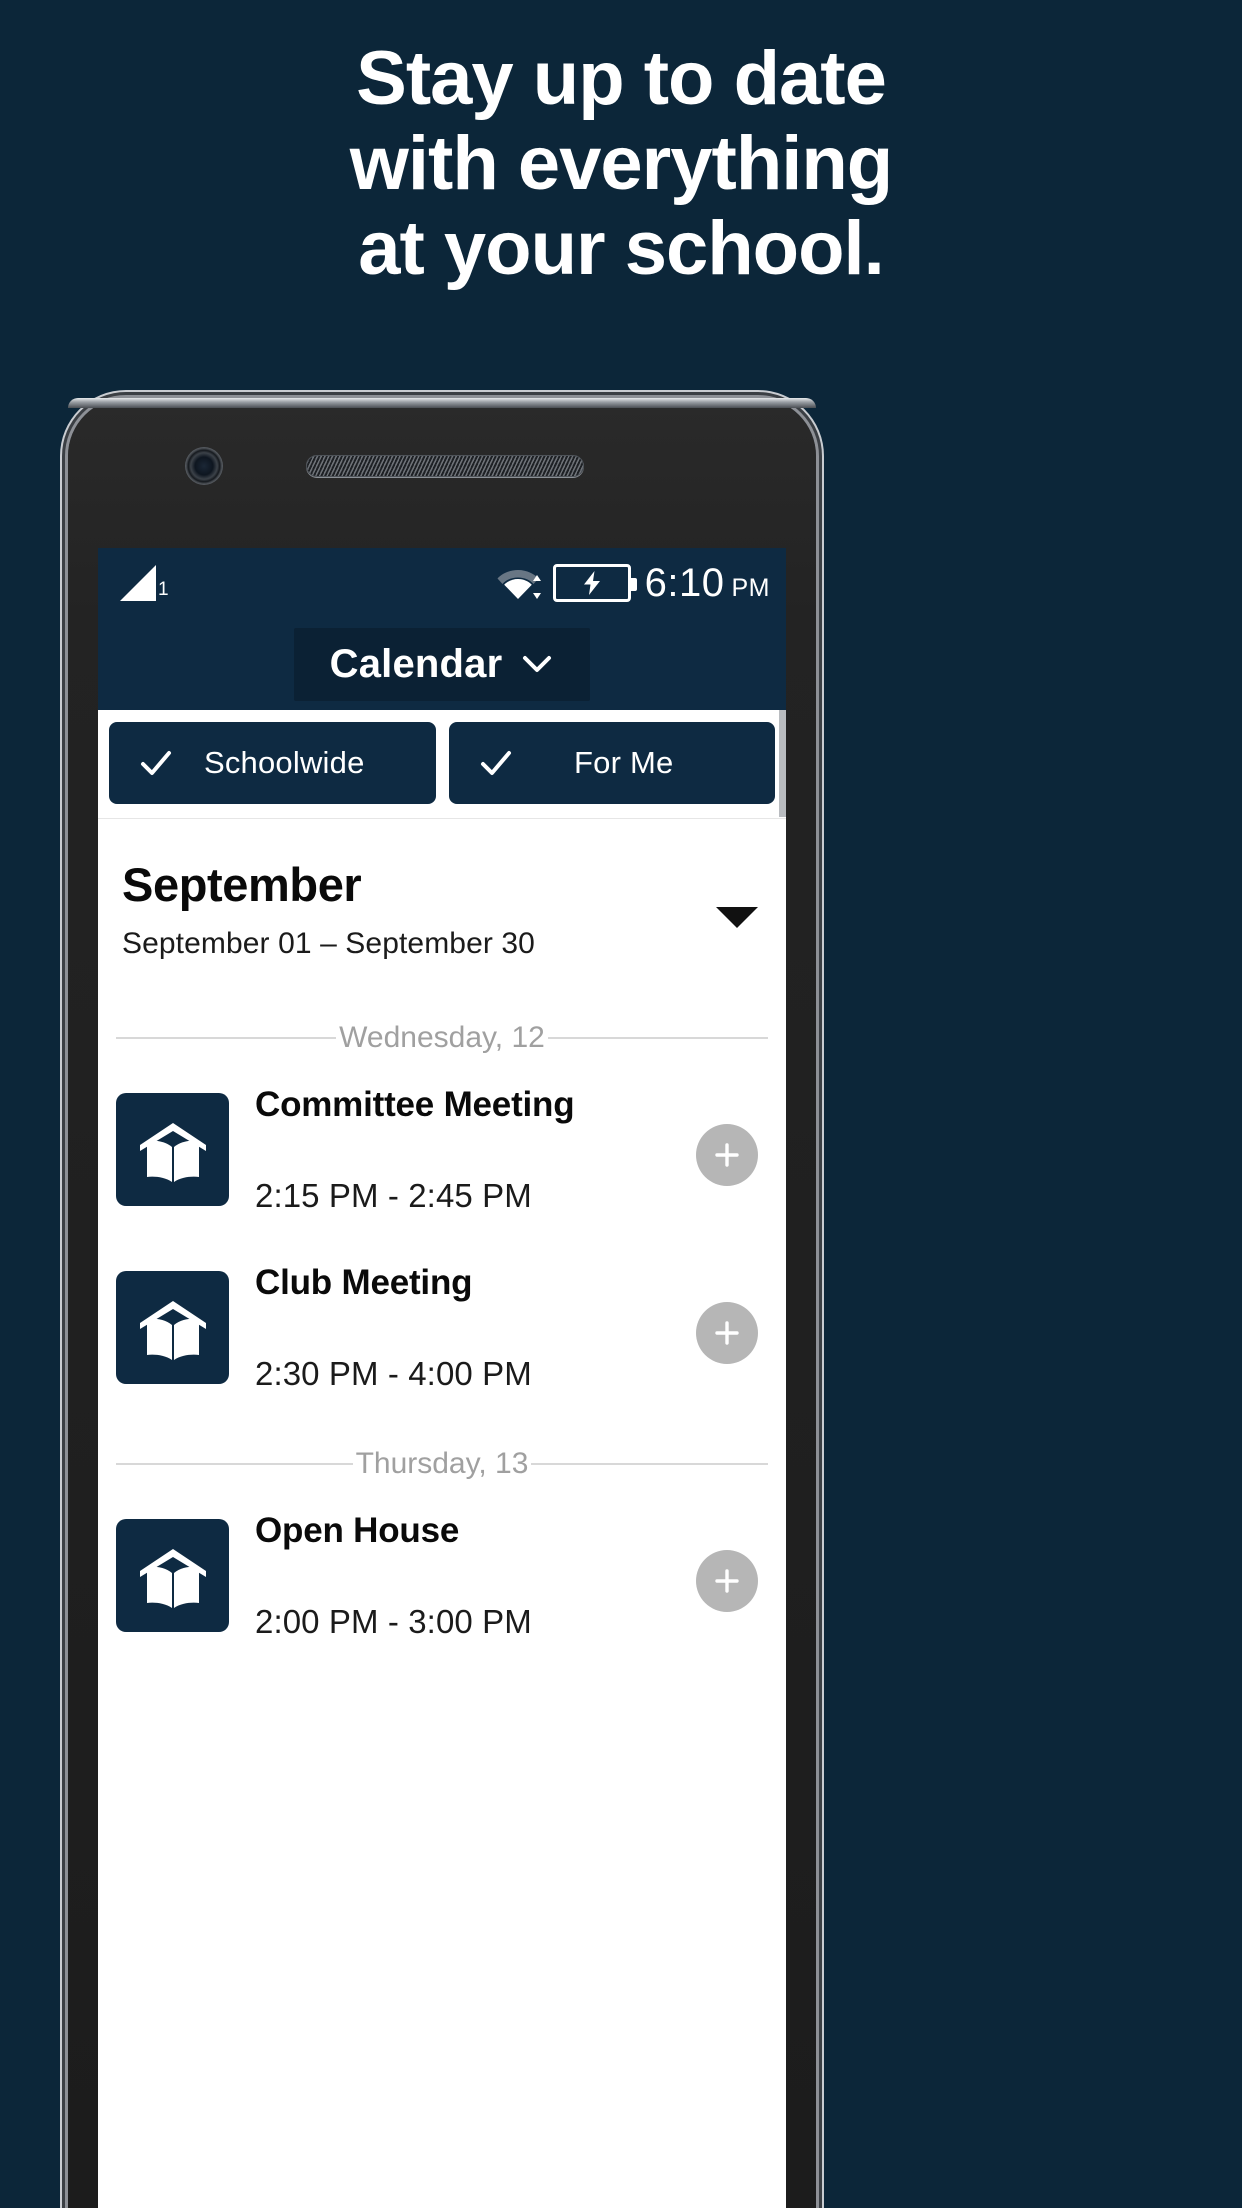 The width and height of the screenshot is (1242, 2208). Describe the element at coordinates (462, 1150) in the screenshot. I see `event-details: Committee Meeting 2:15 PM - 2:45 PM` at that location.